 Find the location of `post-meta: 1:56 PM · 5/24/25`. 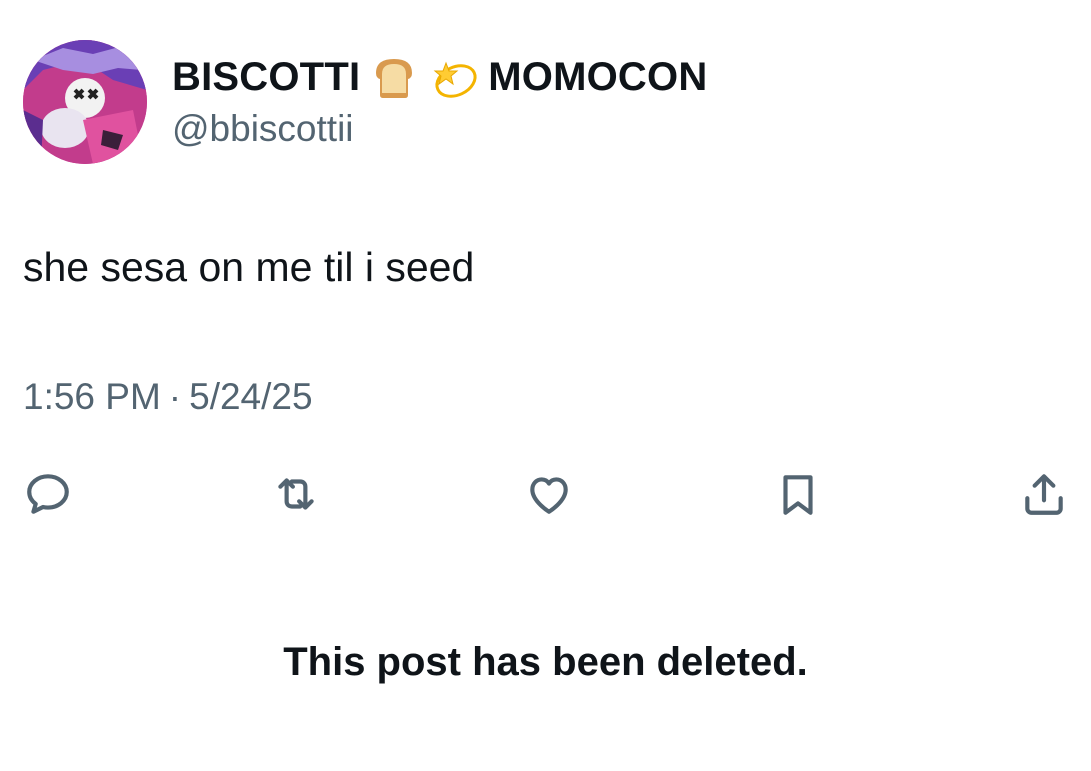

post-meta: 1:56 PM · 5/24/25 is located at coordinates (168, 397).